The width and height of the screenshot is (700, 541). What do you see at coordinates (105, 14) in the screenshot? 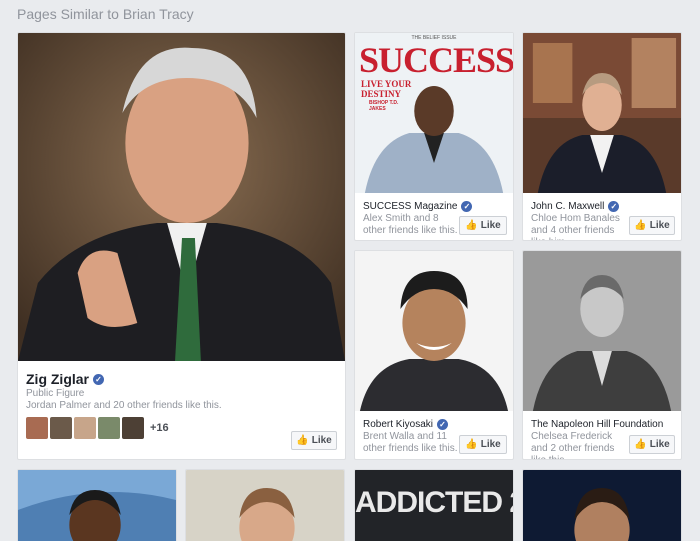
I see `section-title: Pages Similar to Brian Tracy` at bounding box center [105, 14].